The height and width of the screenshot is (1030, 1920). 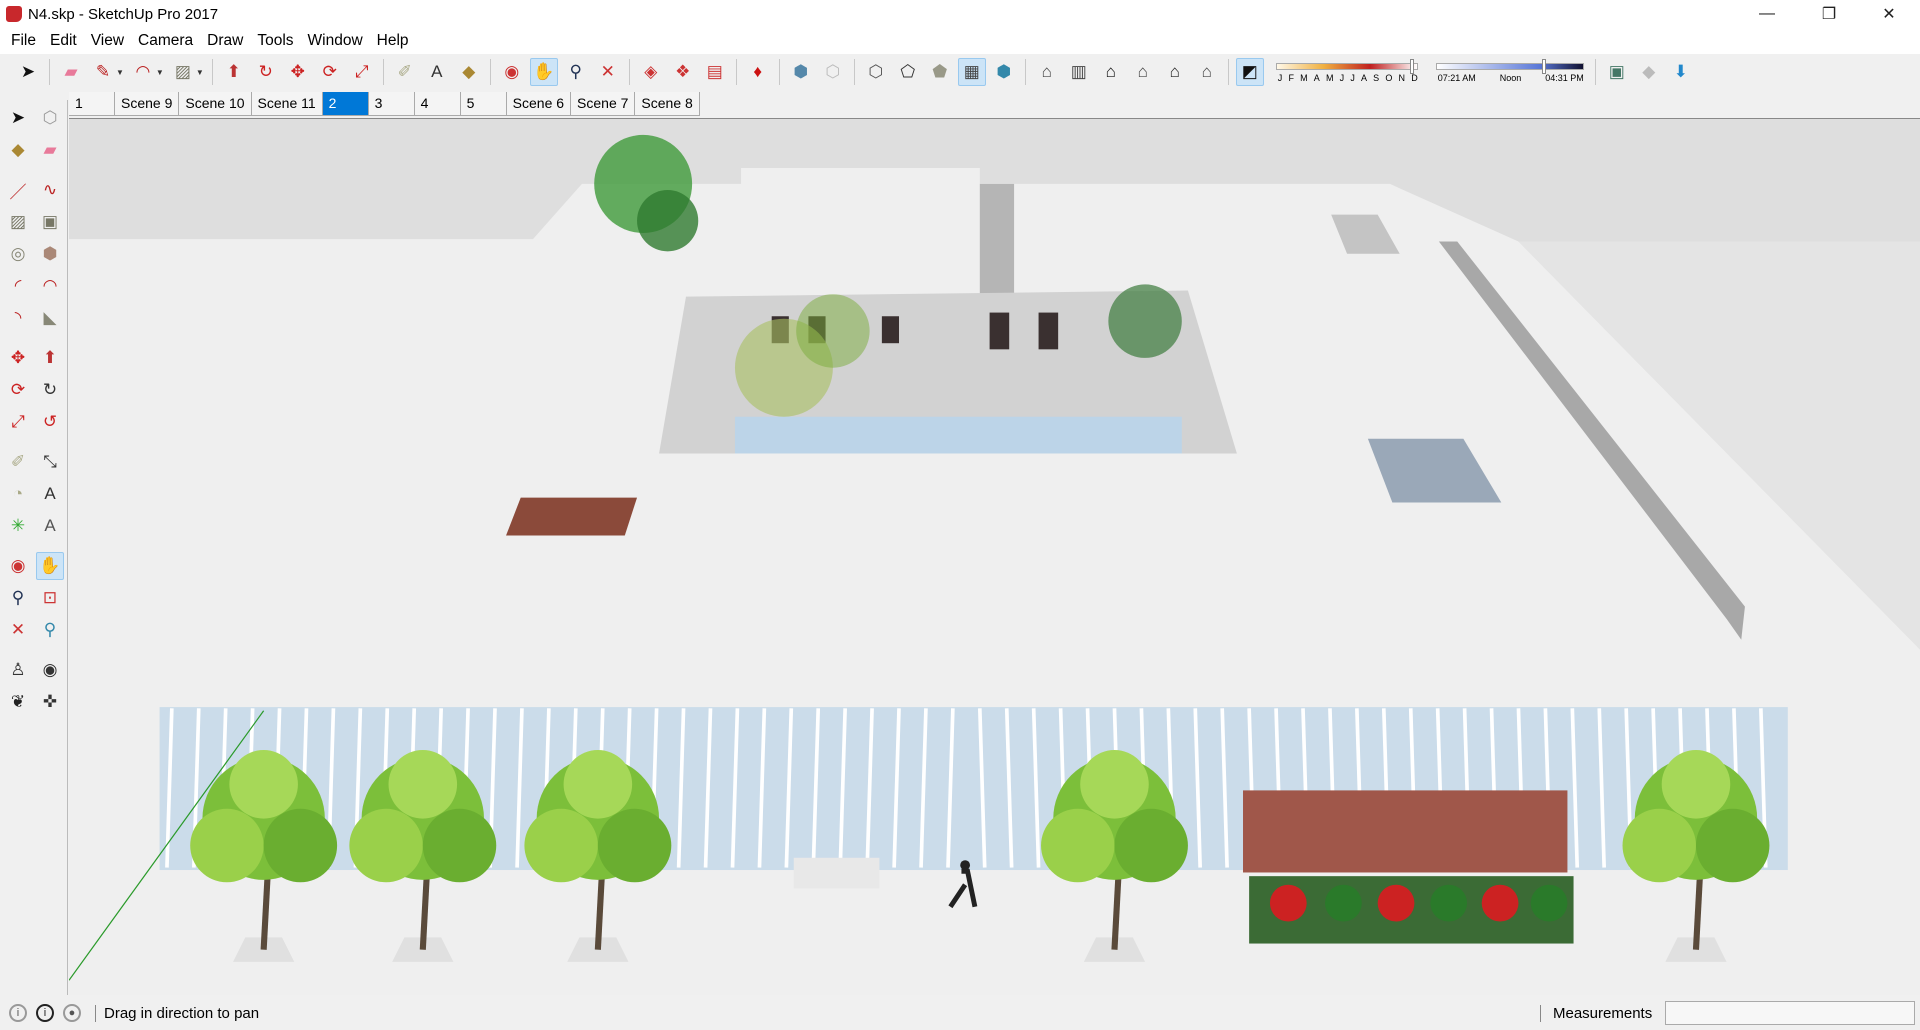 I want to click on scene-tab: 3, so click(x=391, y=103).